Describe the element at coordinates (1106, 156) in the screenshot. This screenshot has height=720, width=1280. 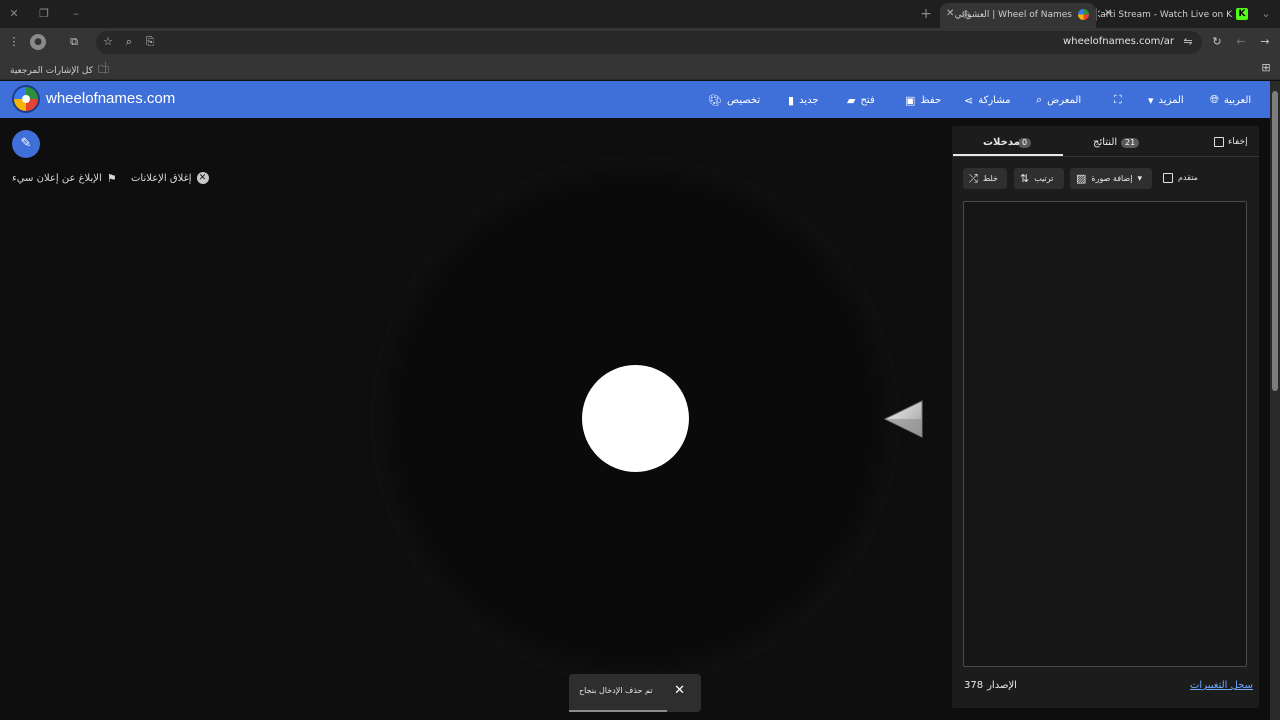
I see `tab-divider-line` at that location.